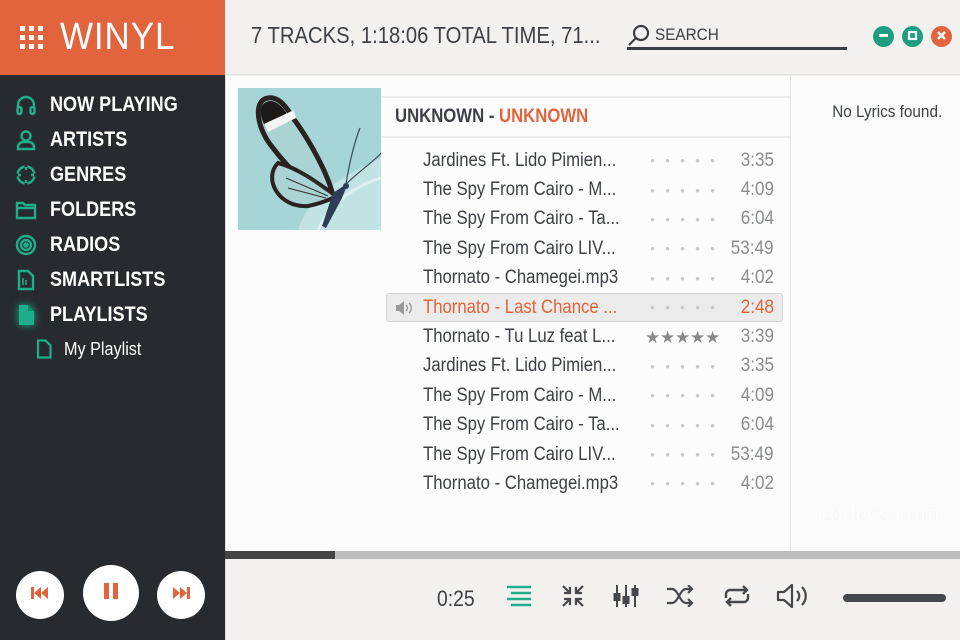 This screenshot has height=640, width=960. What do you see at coordinates (112, 279) in the screenshot?
I see `sidebar-item-smartlists: SMARTLISTS` at bounding box center [112, 279].